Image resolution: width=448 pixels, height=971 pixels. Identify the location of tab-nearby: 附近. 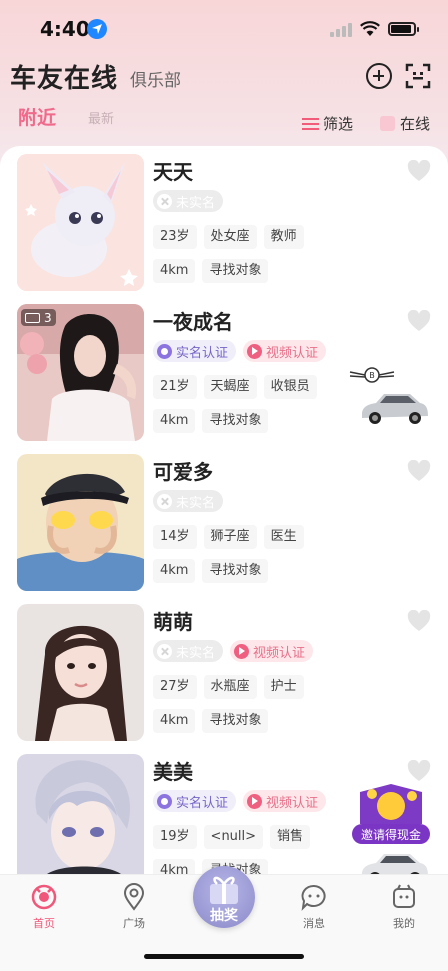
(37, 116).